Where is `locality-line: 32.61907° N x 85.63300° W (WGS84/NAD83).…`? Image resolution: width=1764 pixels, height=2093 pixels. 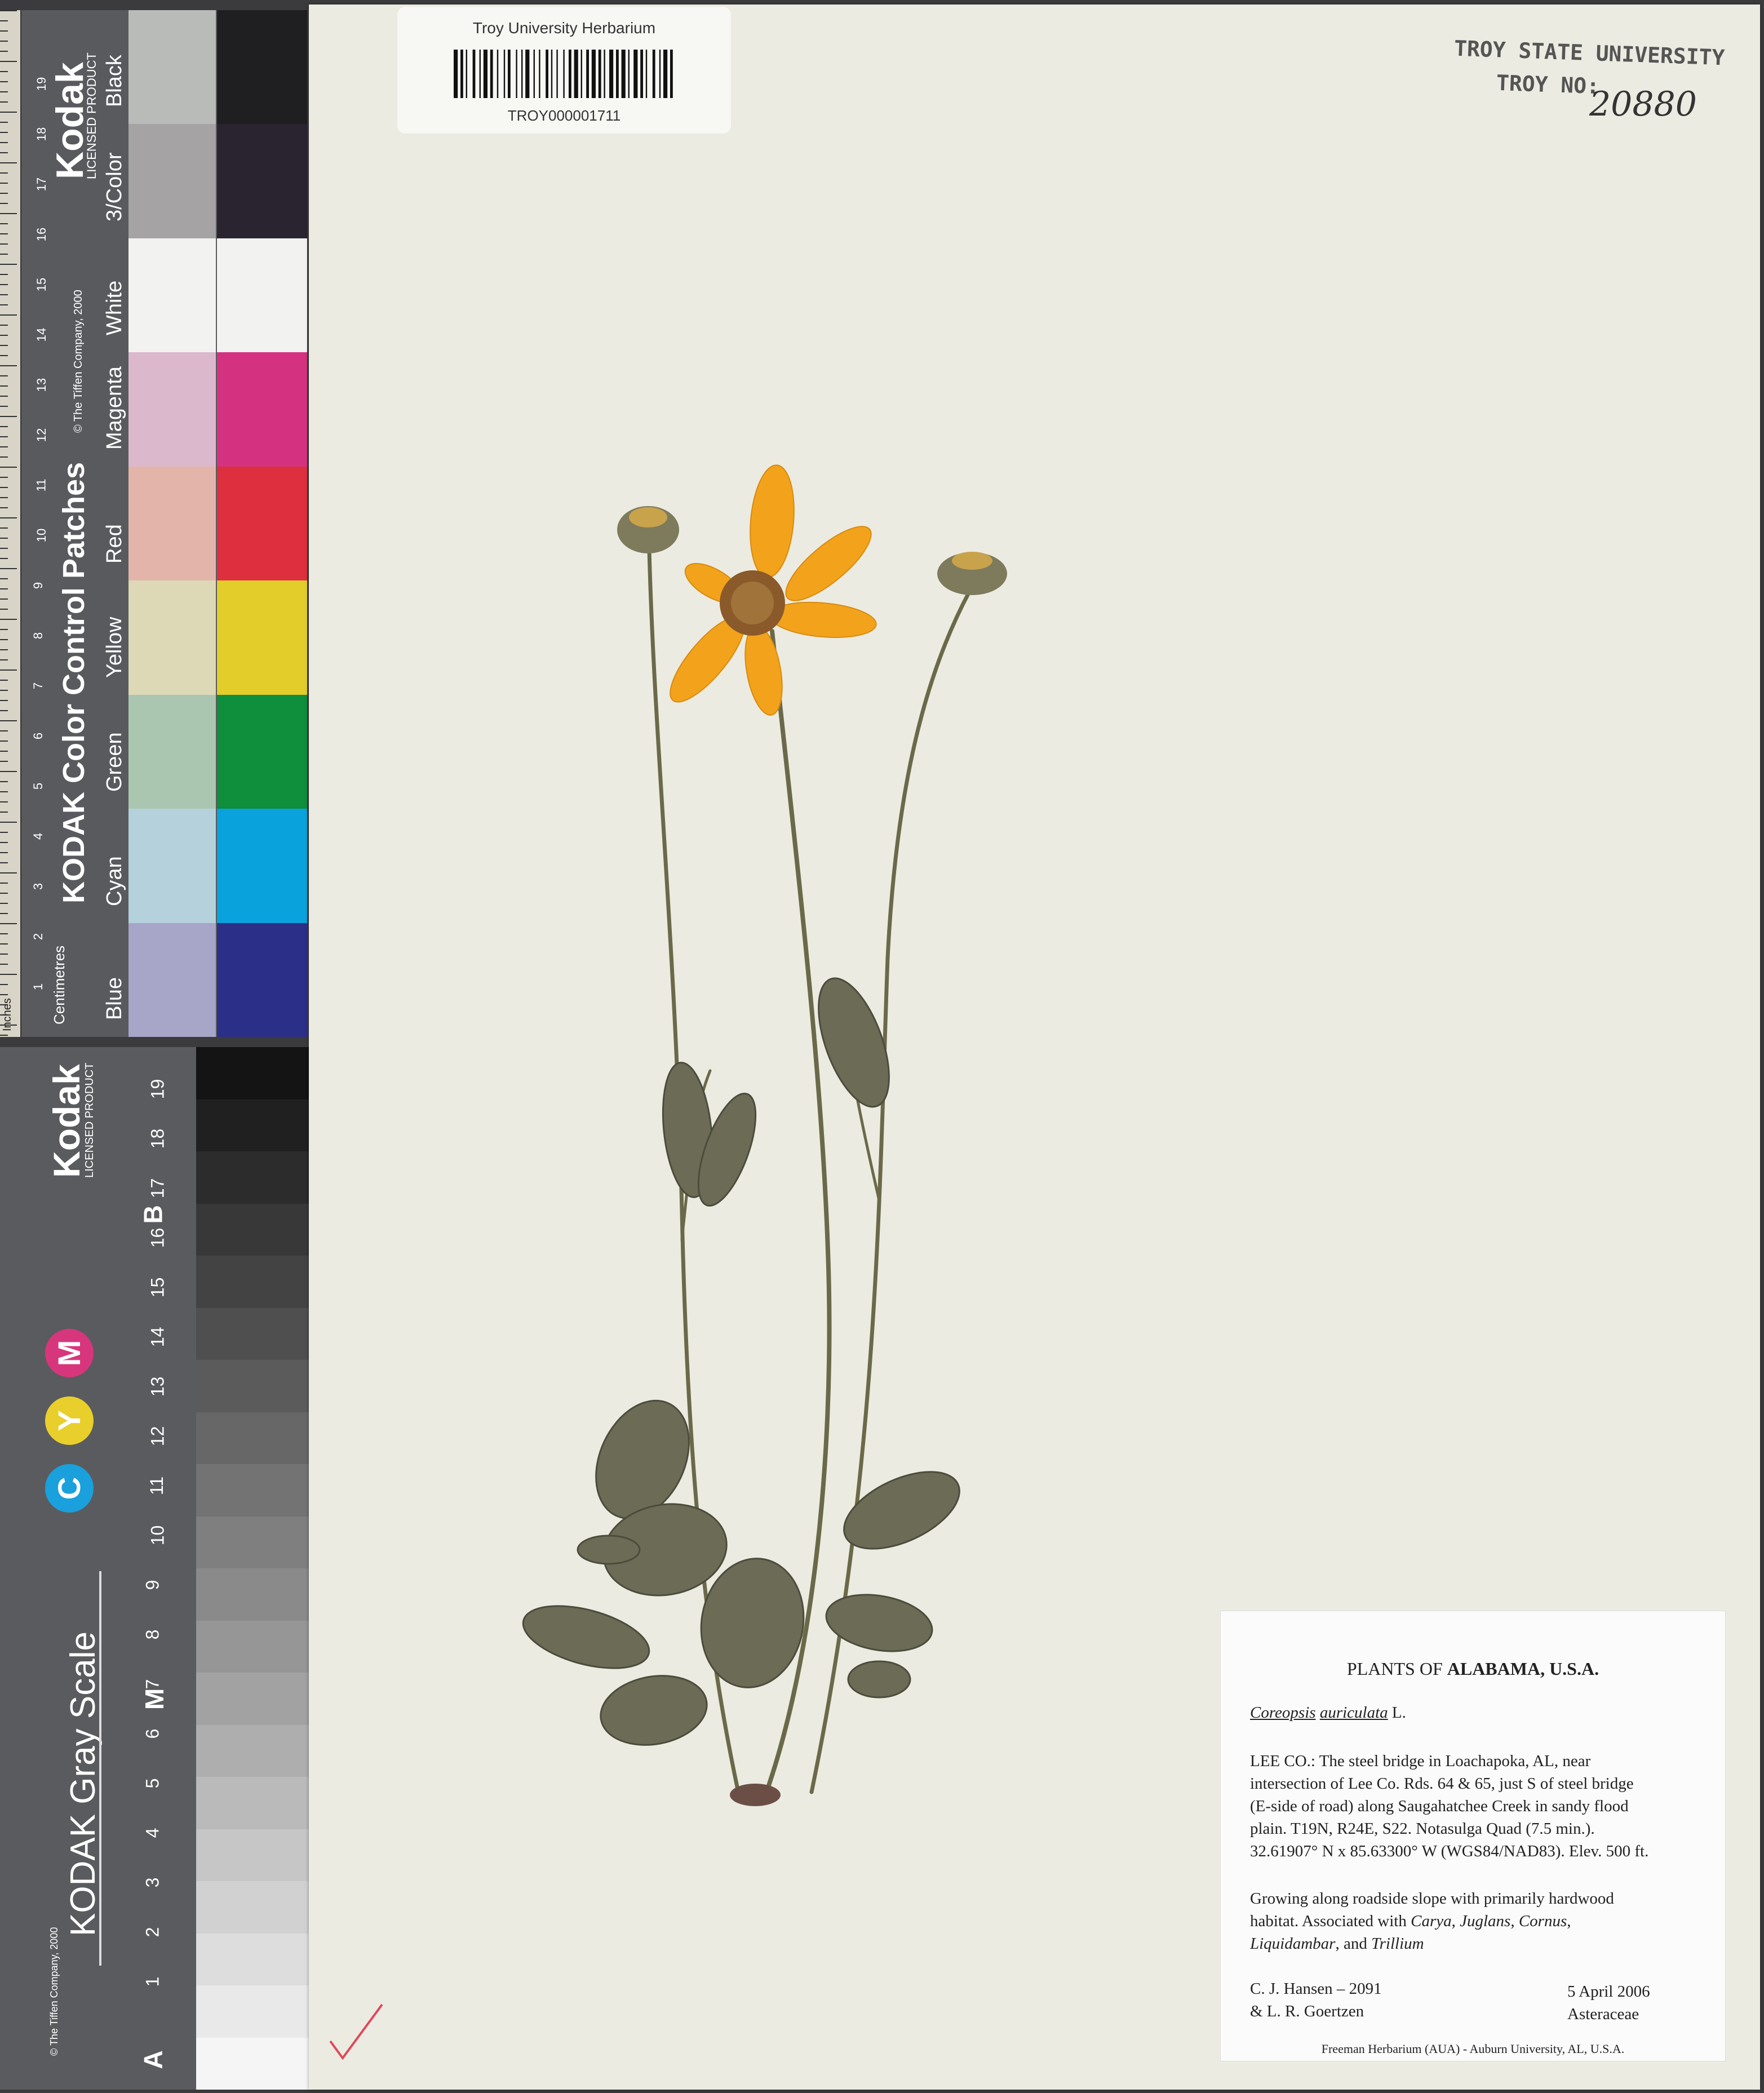
locality-line: 32.61907° N x 85.63300° W (WGS84/NAD83).… is located at coordinates (1449, 1851).